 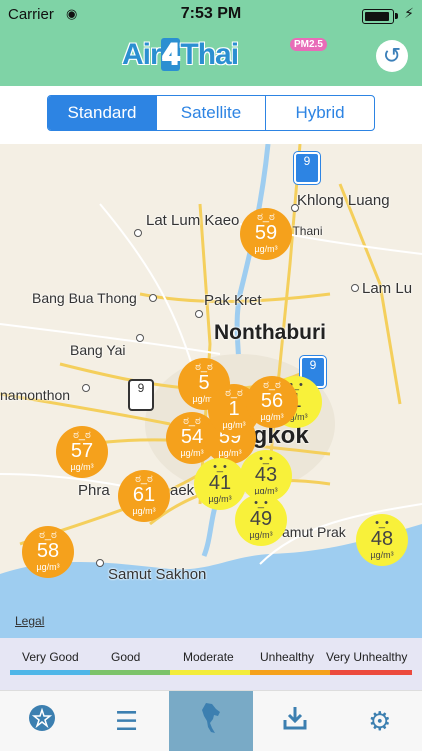 I want to click on tab-bar: ☰ ⚙, so click(x=211, y=720).